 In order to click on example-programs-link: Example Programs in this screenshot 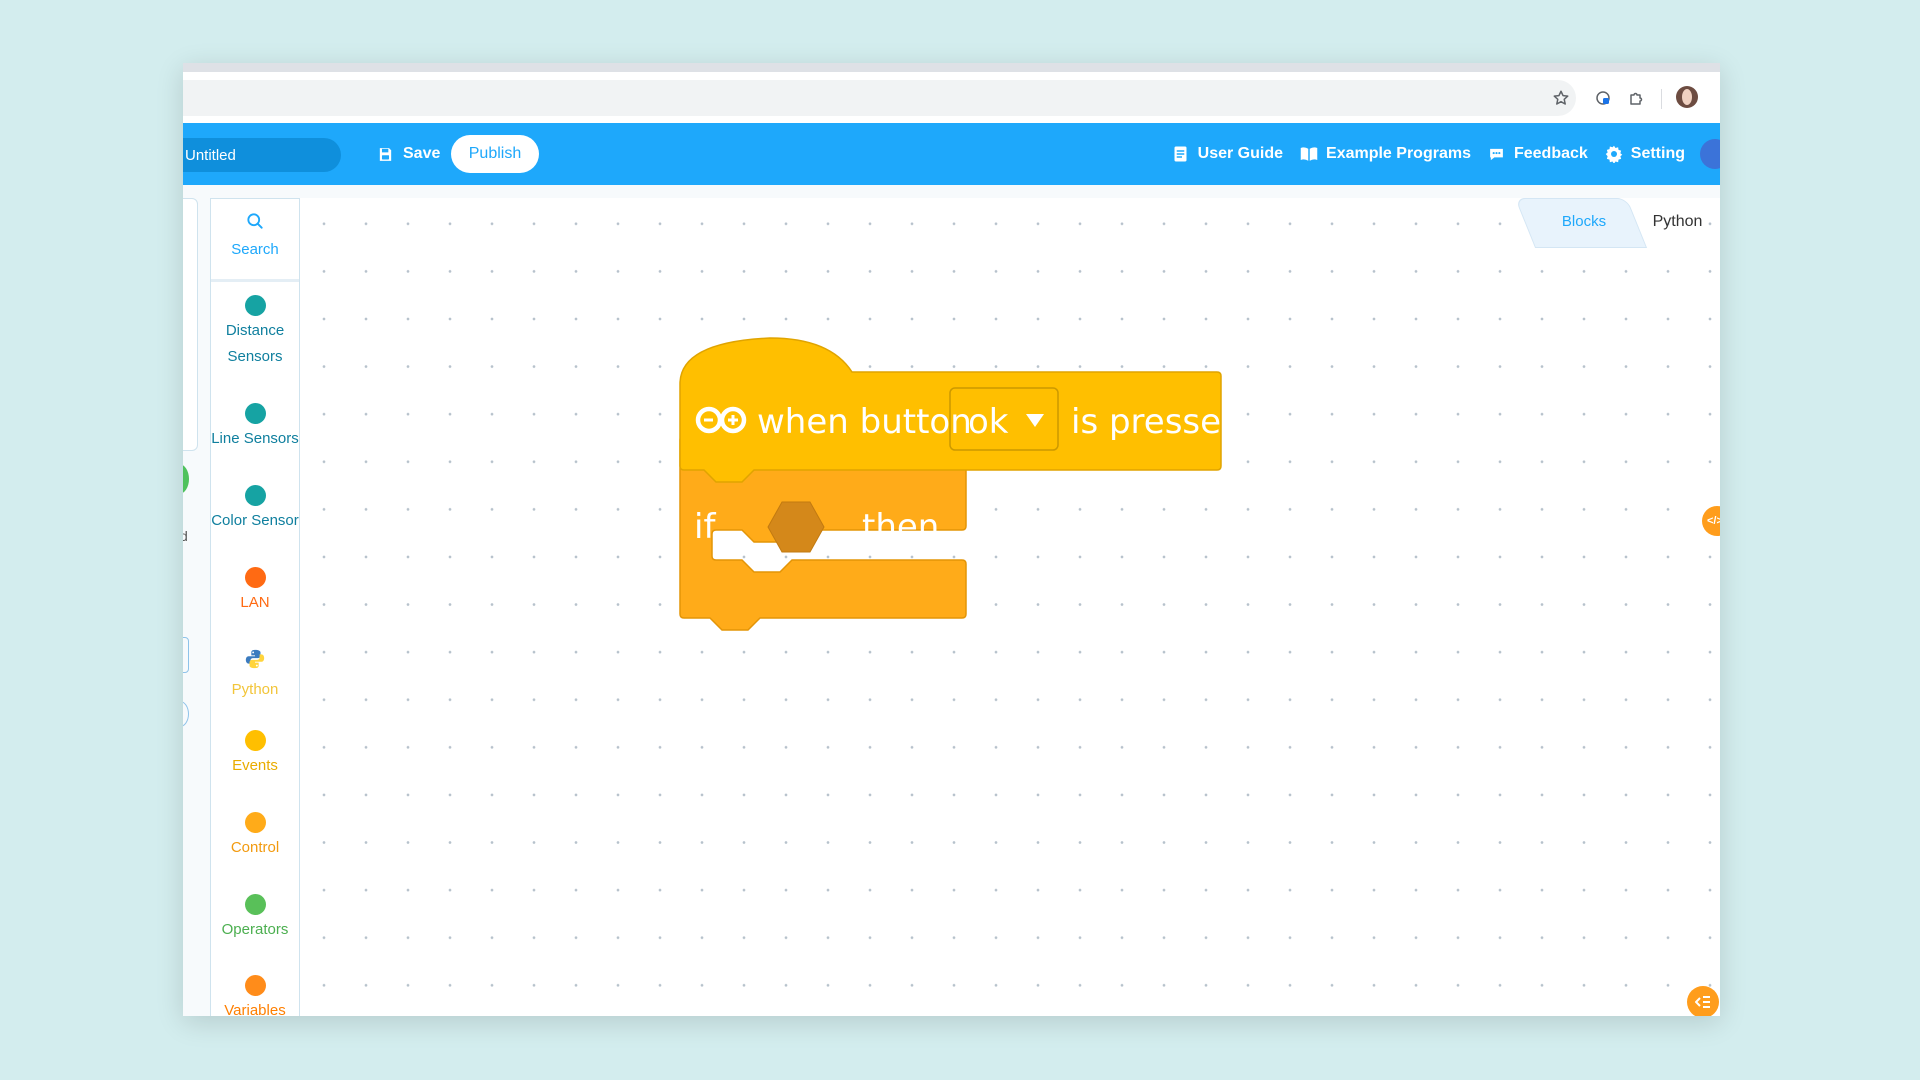, I will do `click(1385, 154)`.